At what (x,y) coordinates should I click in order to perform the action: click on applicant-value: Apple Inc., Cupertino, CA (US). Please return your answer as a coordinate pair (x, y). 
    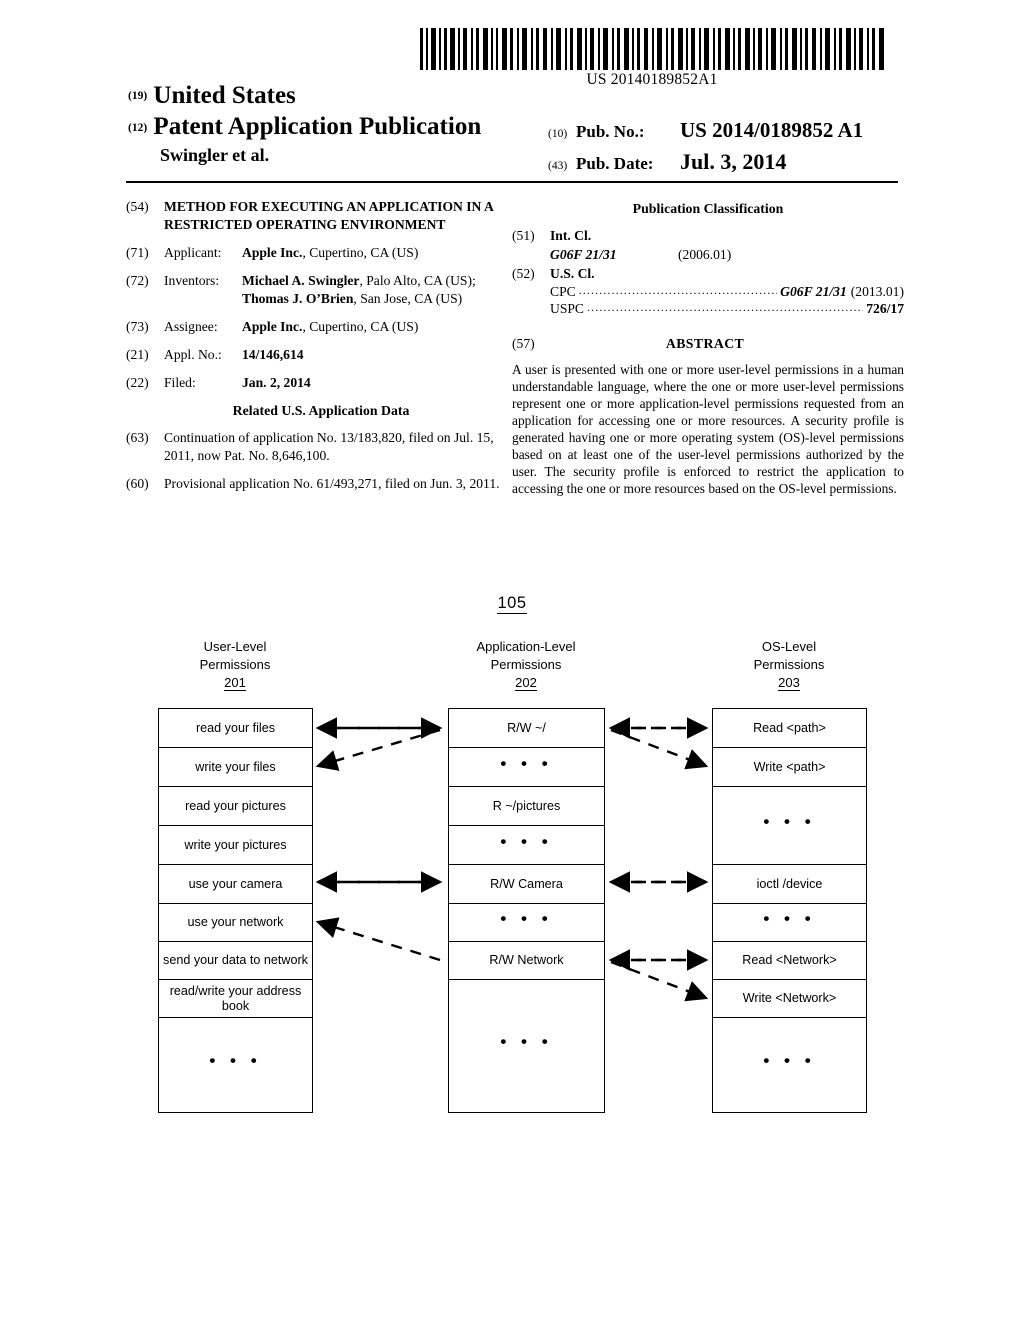
    Looking at the image, I should click on (379, 252).